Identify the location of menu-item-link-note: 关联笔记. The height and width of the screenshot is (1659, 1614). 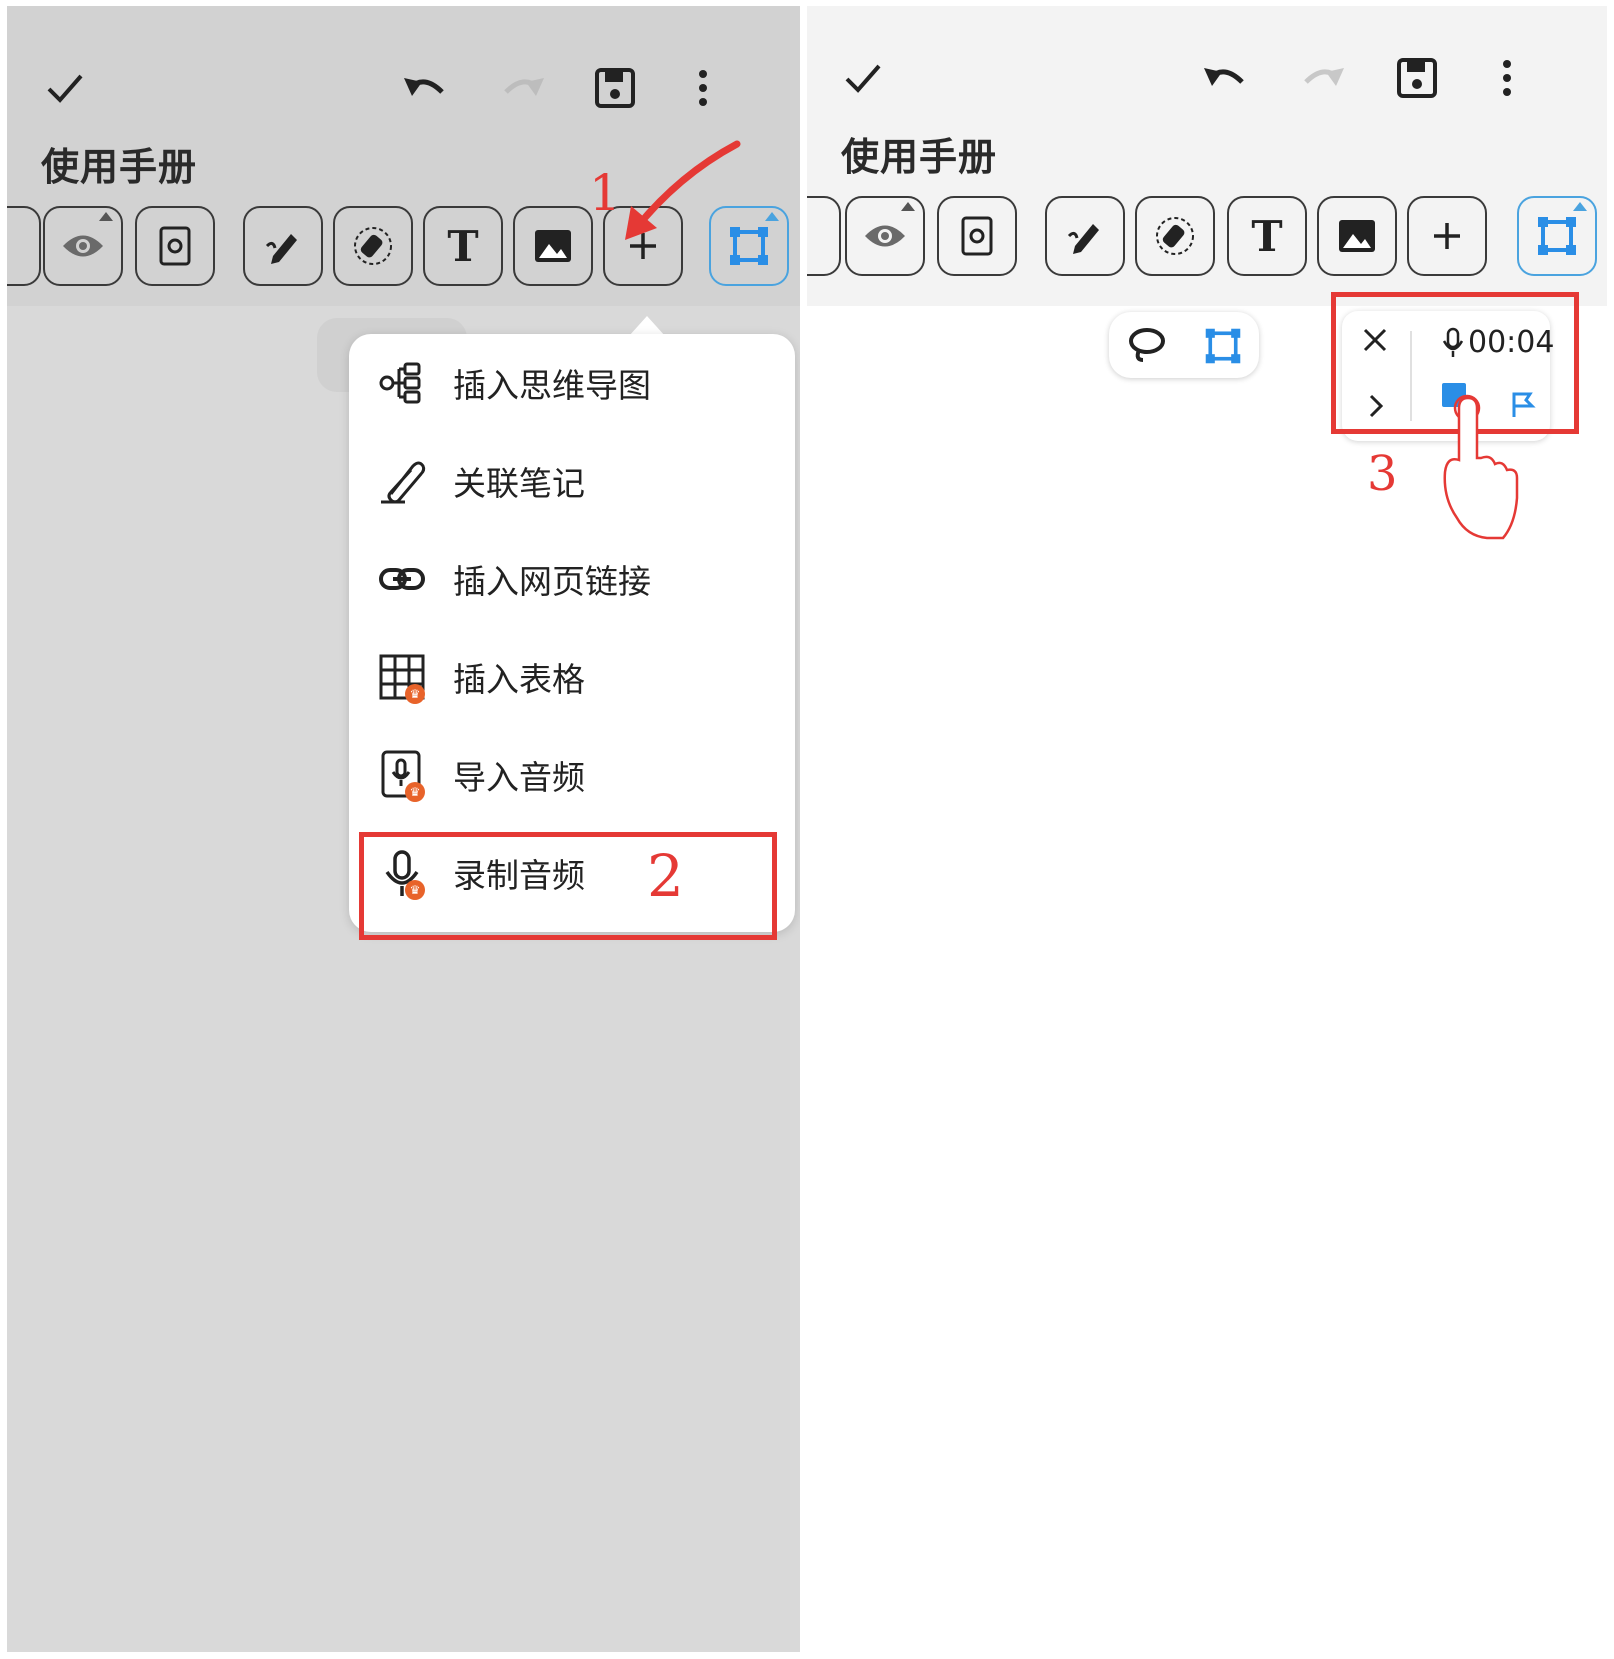
(572, 481).